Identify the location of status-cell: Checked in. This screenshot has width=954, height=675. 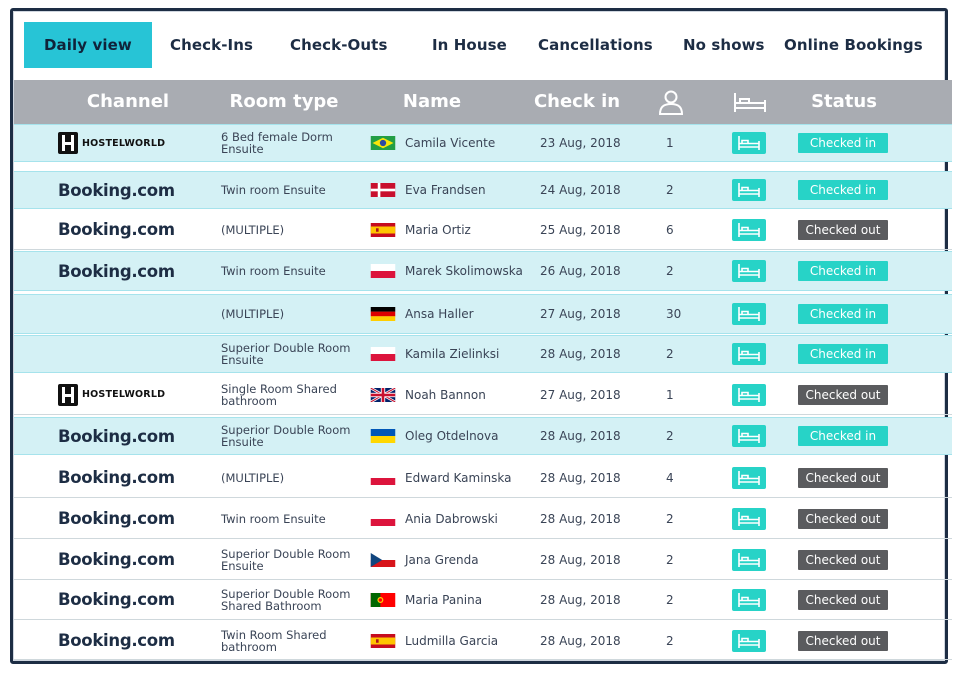
(844, 314).